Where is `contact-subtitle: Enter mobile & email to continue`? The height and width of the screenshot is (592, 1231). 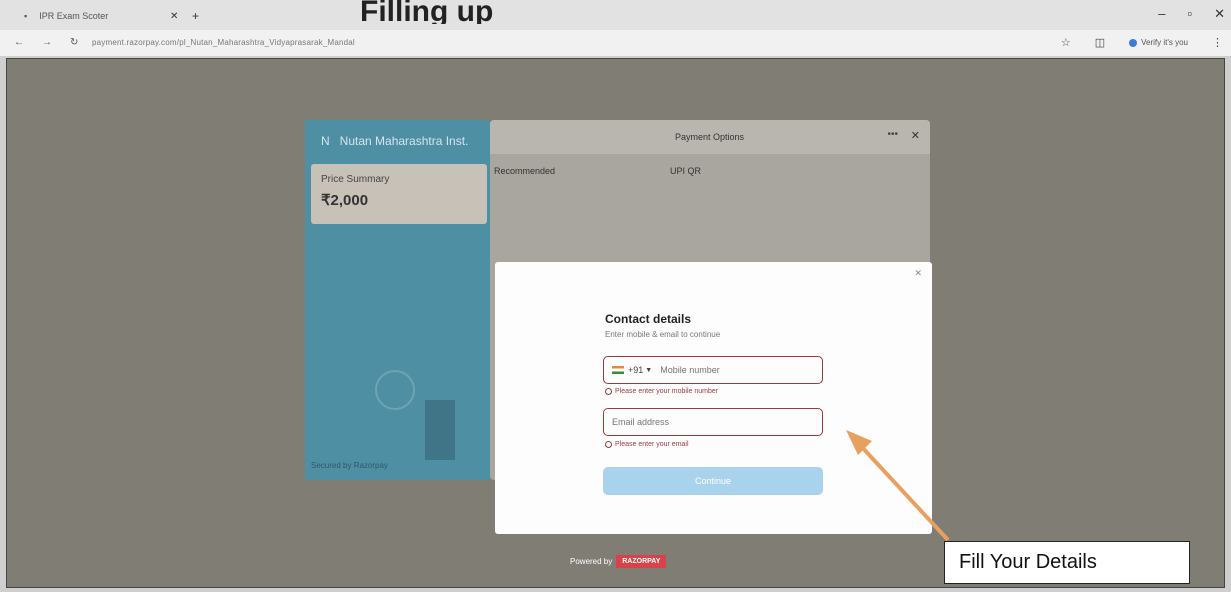 contact-subtitle: Enter mobile & email to continue is located at coordinates (663, 334).